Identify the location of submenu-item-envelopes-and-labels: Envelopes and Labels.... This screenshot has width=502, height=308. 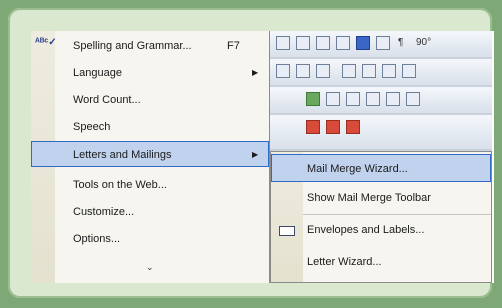
(381, 230).